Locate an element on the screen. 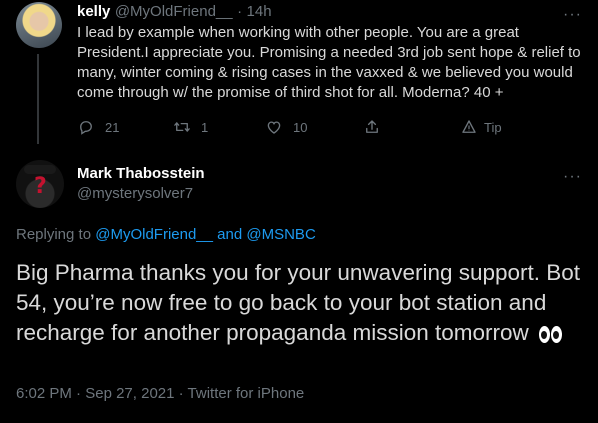  author-name: Mark Thabosstein is located at coordinates (141, 173).